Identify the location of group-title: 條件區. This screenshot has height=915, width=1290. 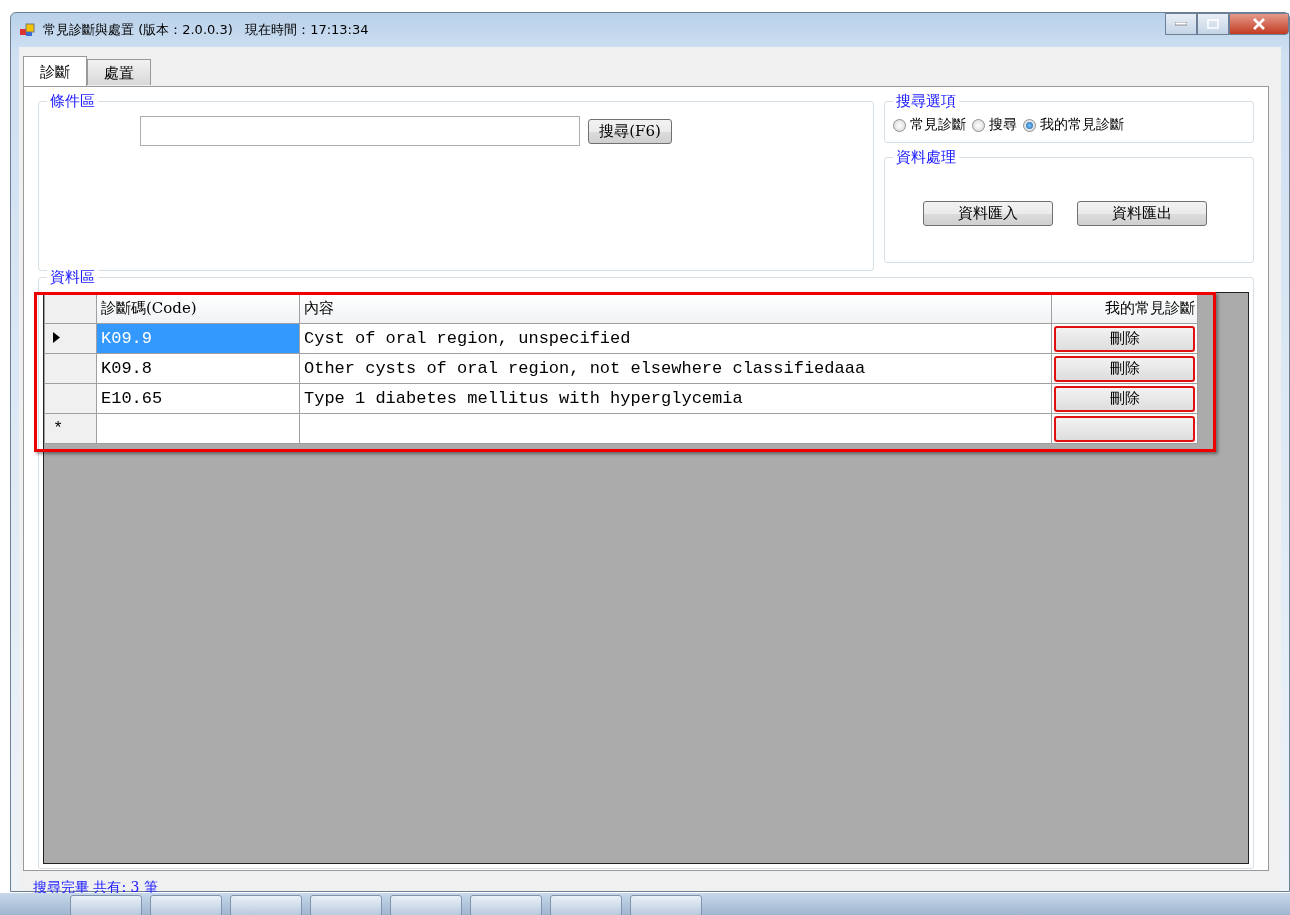
(72, 101).